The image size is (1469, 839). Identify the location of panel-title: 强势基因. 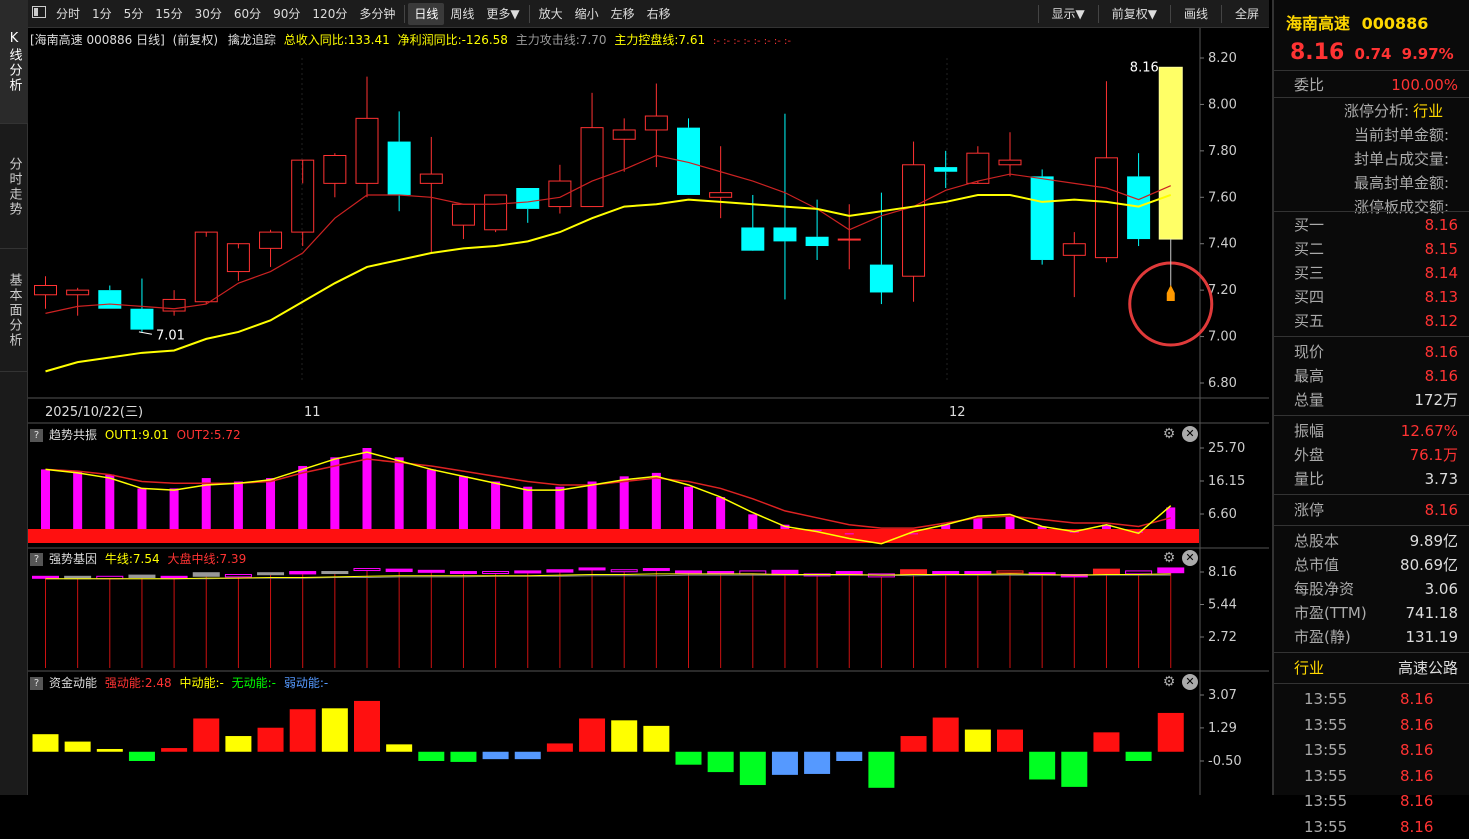
(73, 559).